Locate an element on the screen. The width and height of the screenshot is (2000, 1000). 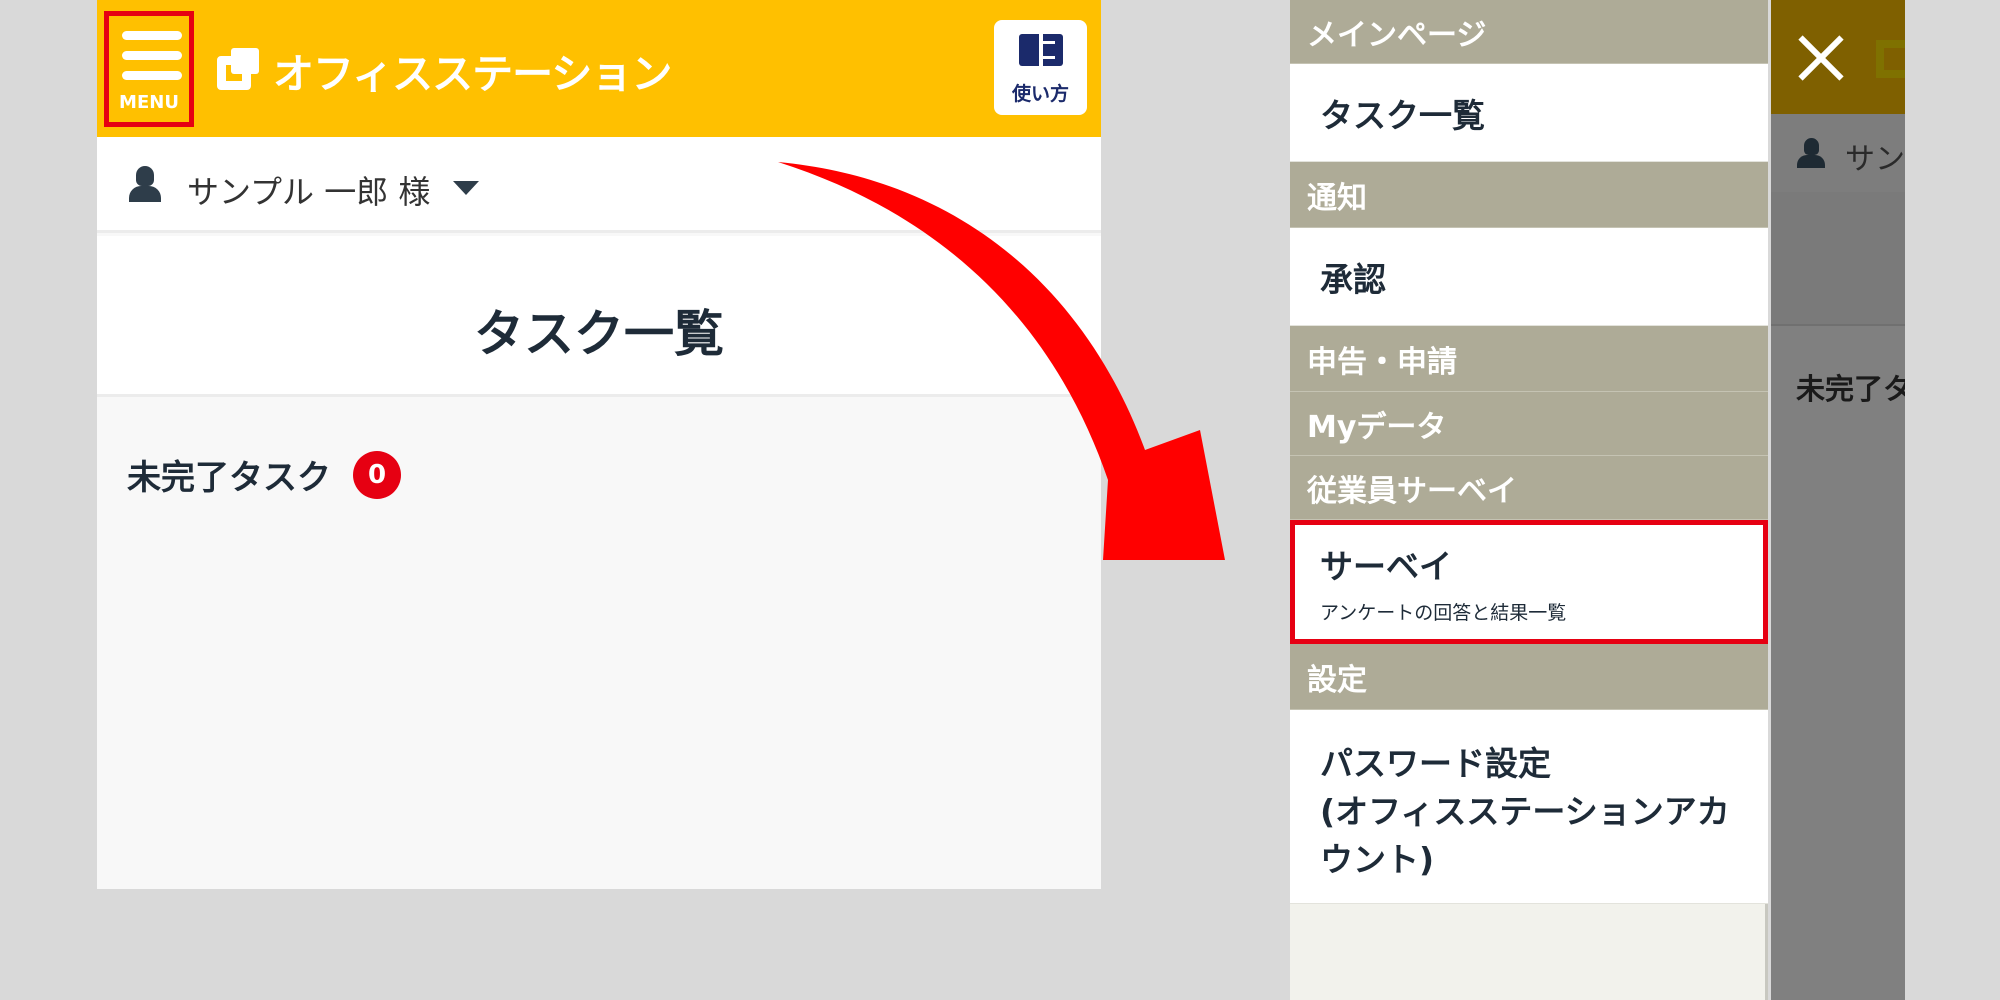
menu-section-survey: 従業員サーベイ is located at coordinates (1529, 488).